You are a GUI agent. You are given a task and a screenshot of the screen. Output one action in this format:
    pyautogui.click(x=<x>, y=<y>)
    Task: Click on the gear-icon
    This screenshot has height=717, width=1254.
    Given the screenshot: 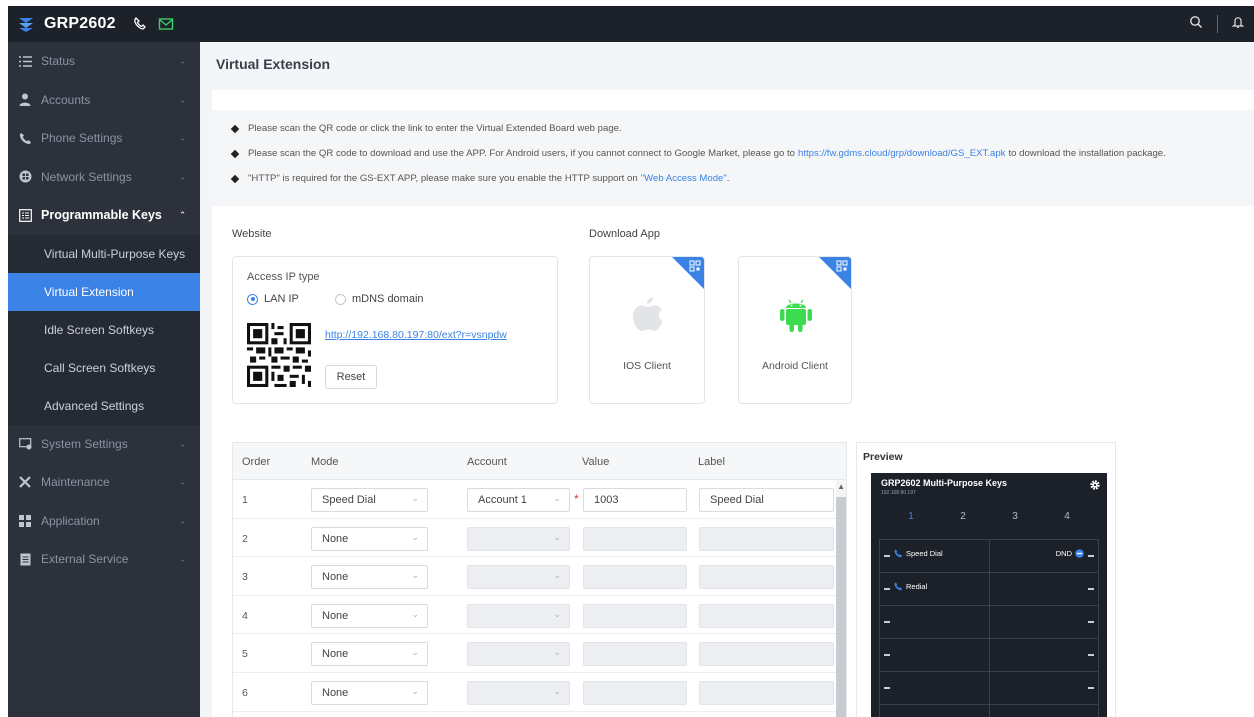 What is the action you would take?
    pyautogui.click(x=1095, y=485)
    